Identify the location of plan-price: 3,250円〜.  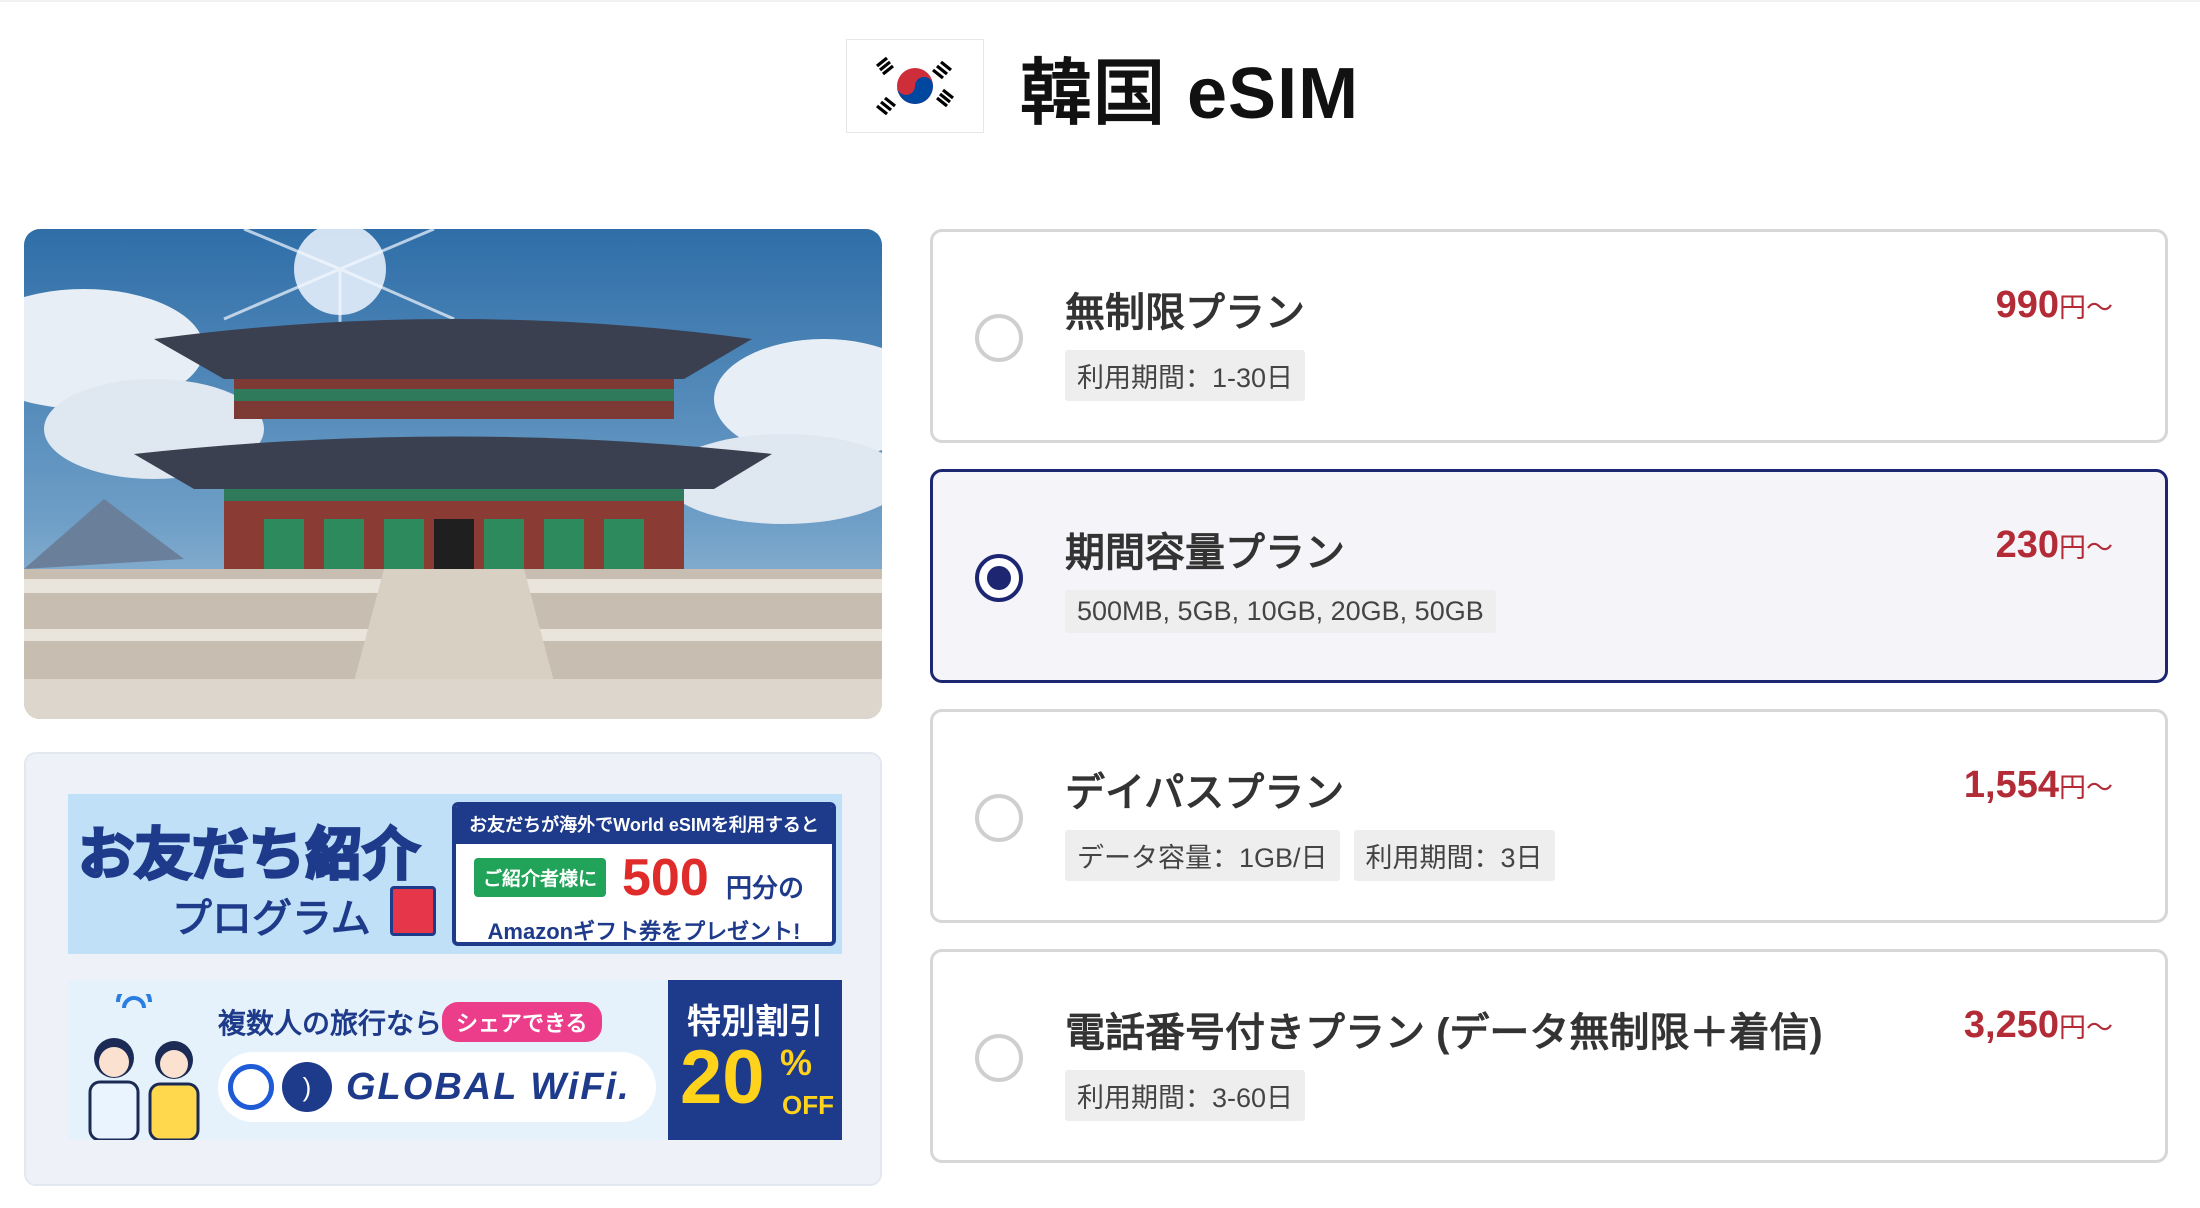
(2038, 1025).